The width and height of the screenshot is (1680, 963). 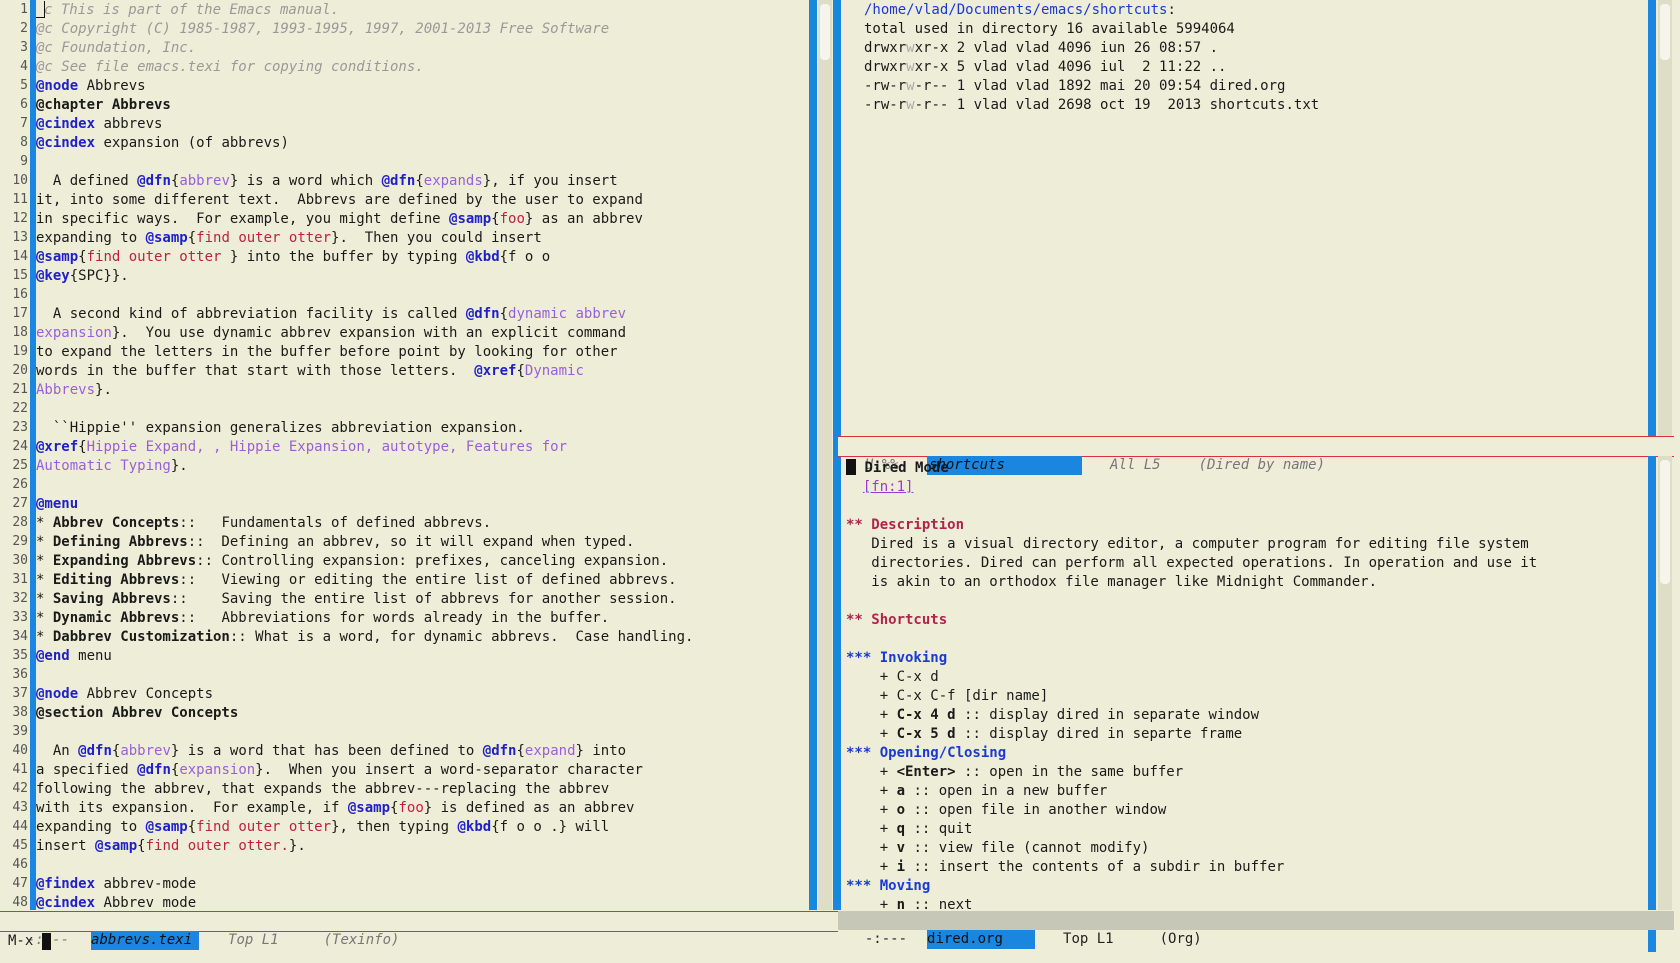 I want to click on line-number: 23, so click(x=20, y=427).